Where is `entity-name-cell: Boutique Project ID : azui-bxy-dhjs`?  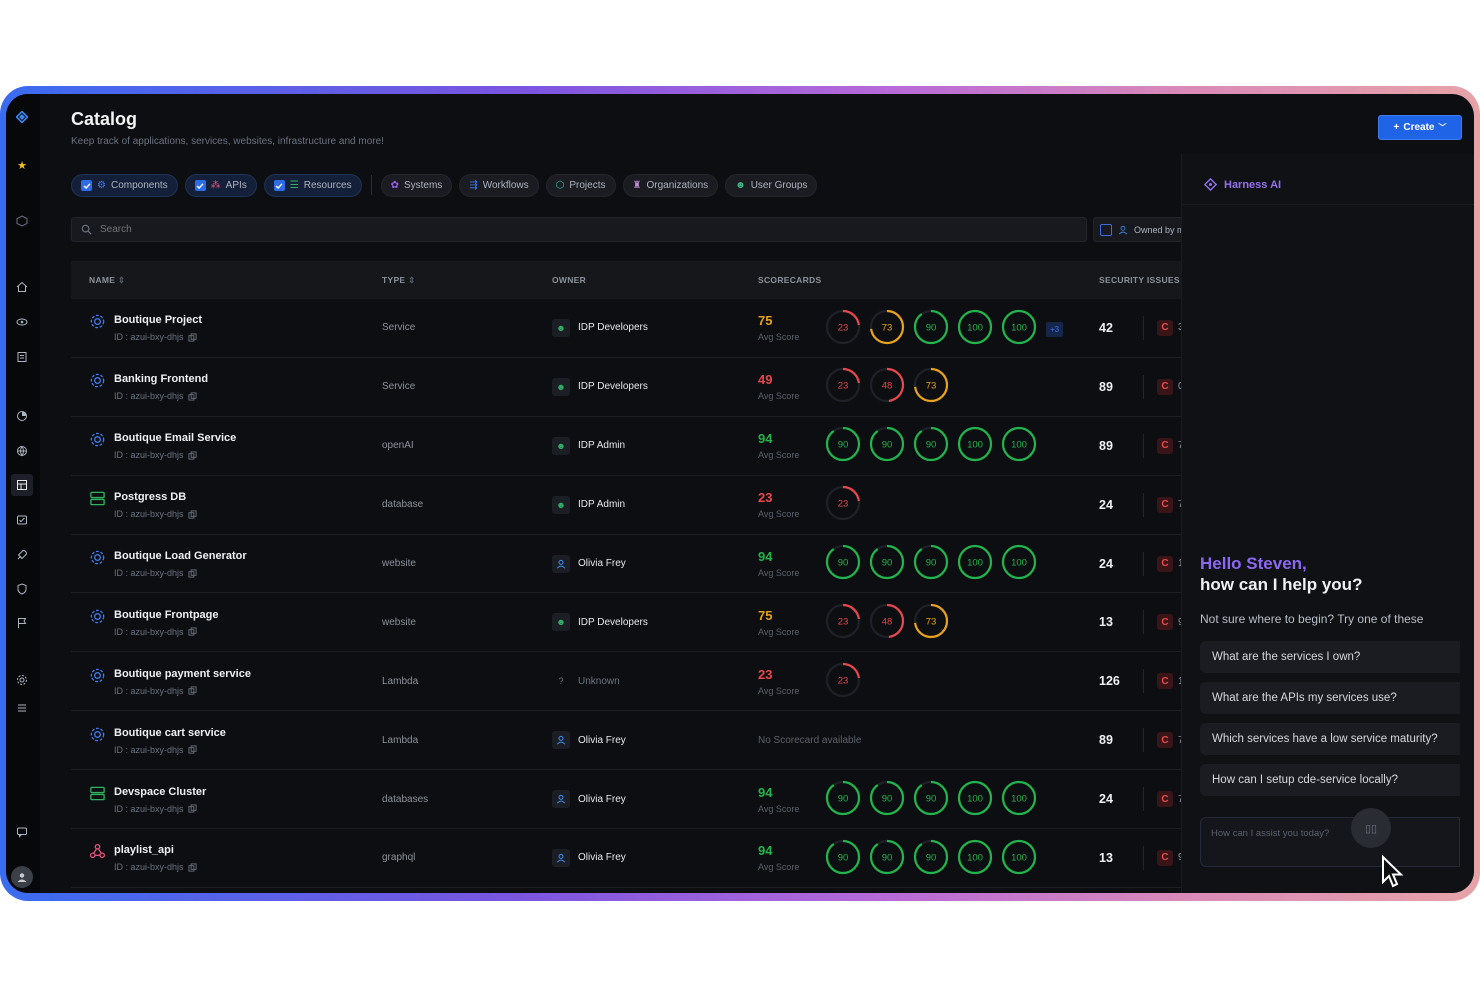 entity-name-cell: Boutique Project ID : azui-bxy-dhjs is located at coordinates (229, 327).